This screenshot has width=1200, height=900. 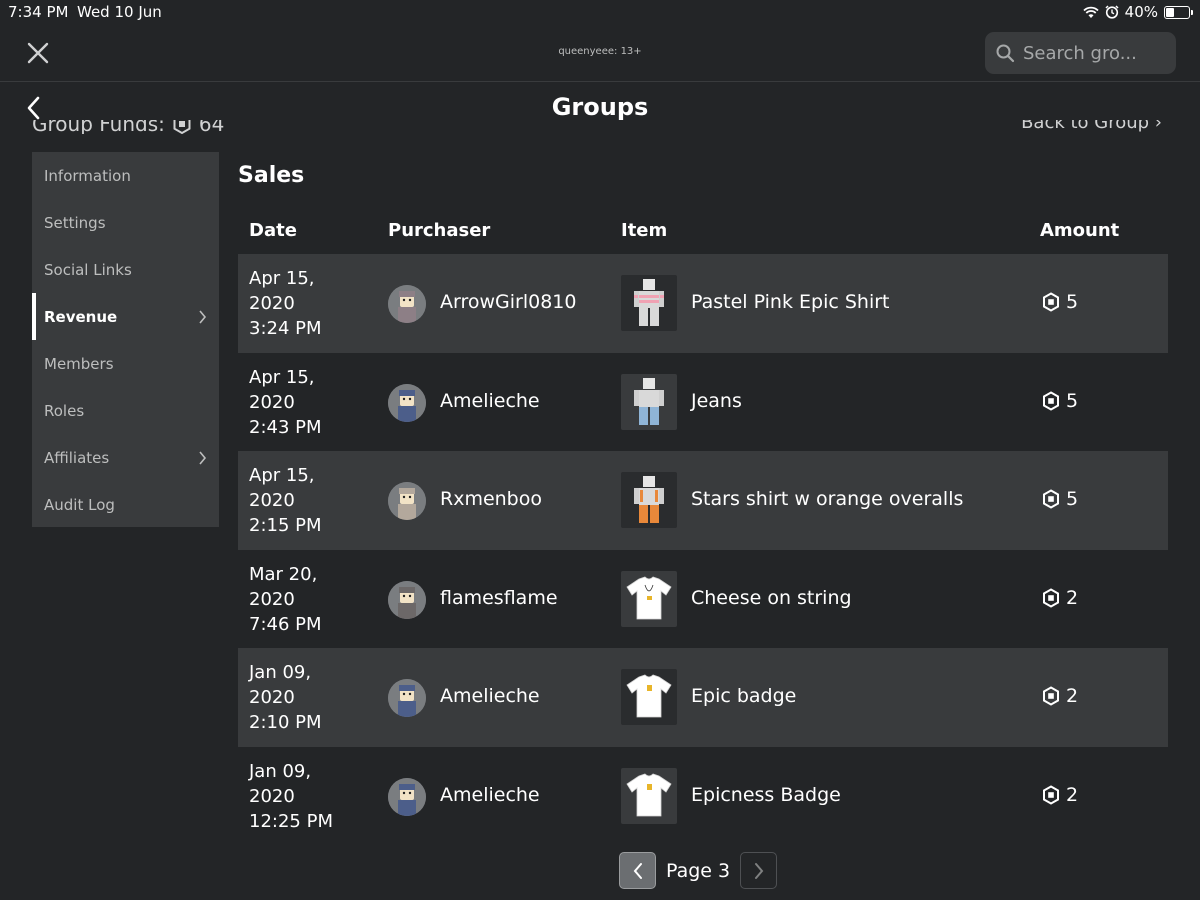 I want to click on sidebar-item-affiliates: Affiliates, so click(x=125, y=457).